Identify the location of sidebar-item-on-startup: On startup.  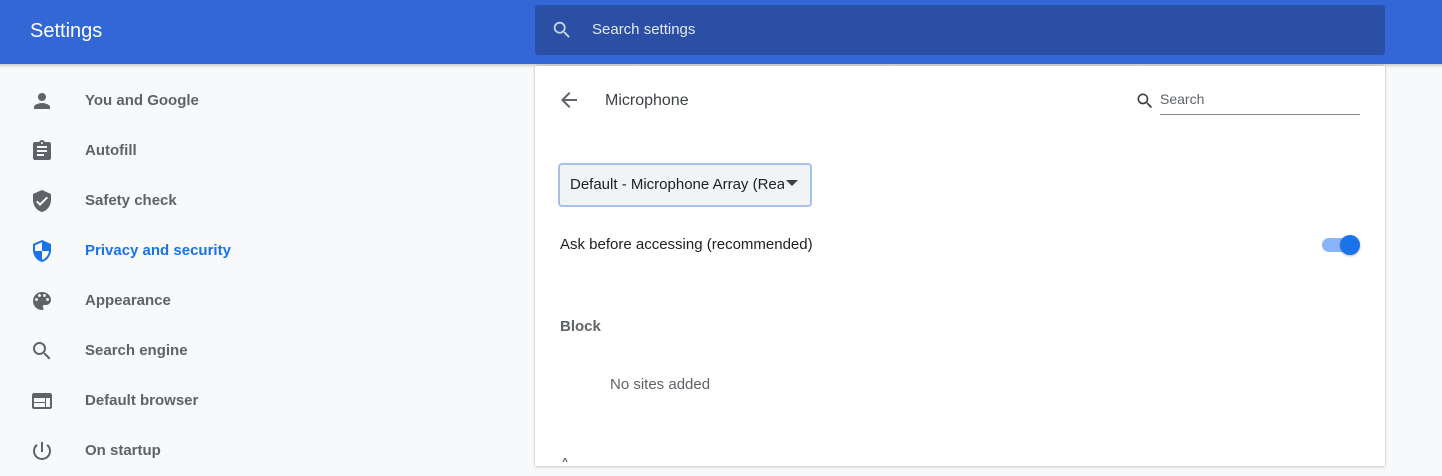
(265, 451).